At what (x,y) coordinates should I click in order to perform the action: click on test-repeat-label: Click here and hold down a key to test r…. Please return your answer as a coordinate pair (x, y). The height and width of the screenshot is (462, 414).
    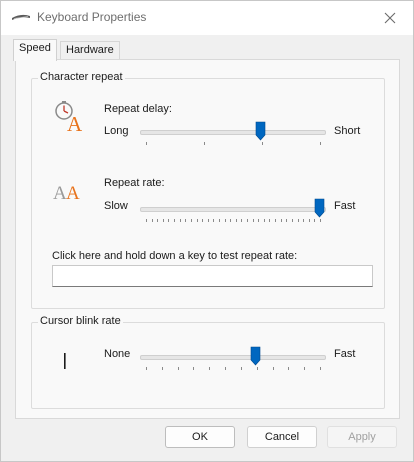
    Looking at the image, I should click on (175, 256).